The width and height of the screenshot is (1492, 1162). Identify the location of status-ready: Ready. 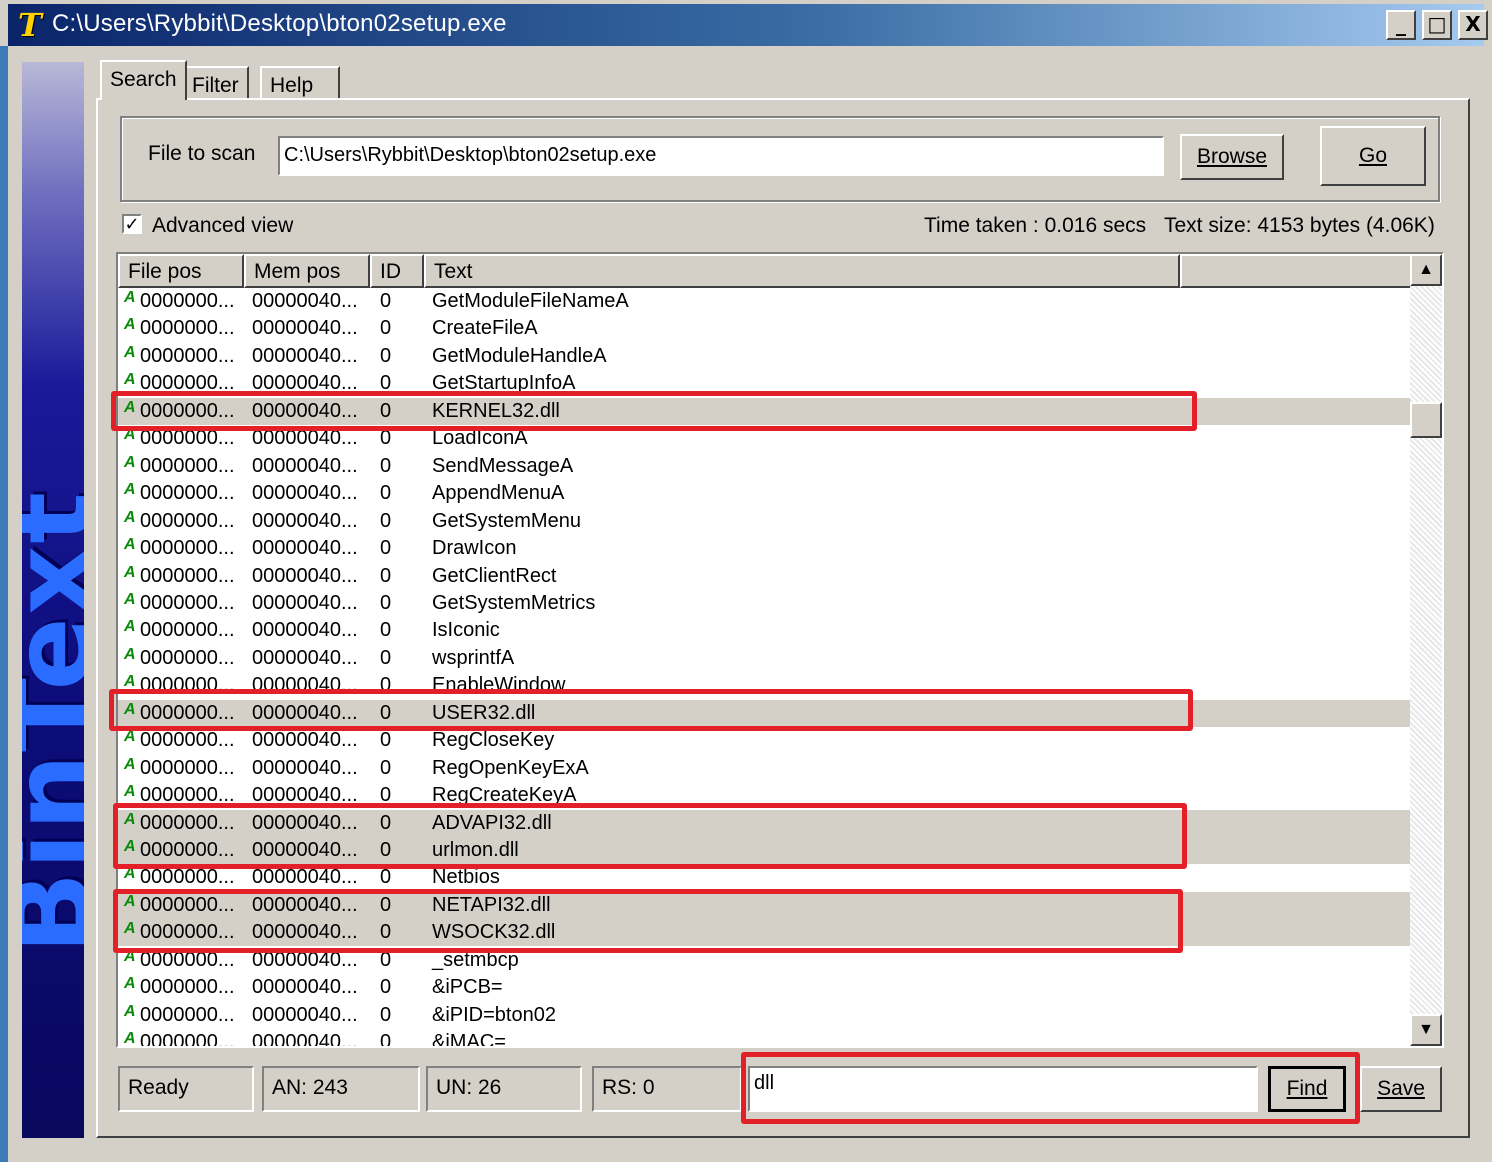
(186, 1089).